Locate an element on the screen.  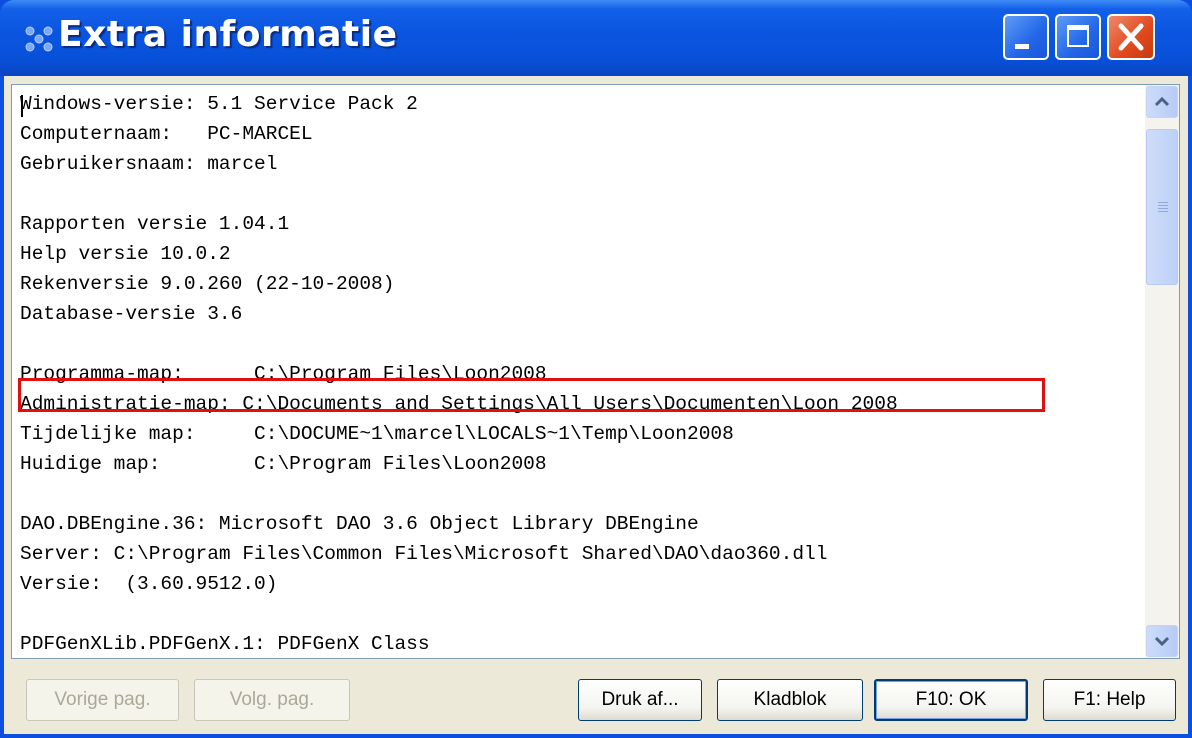
maximize-button is located at coordinates (1078, 37).